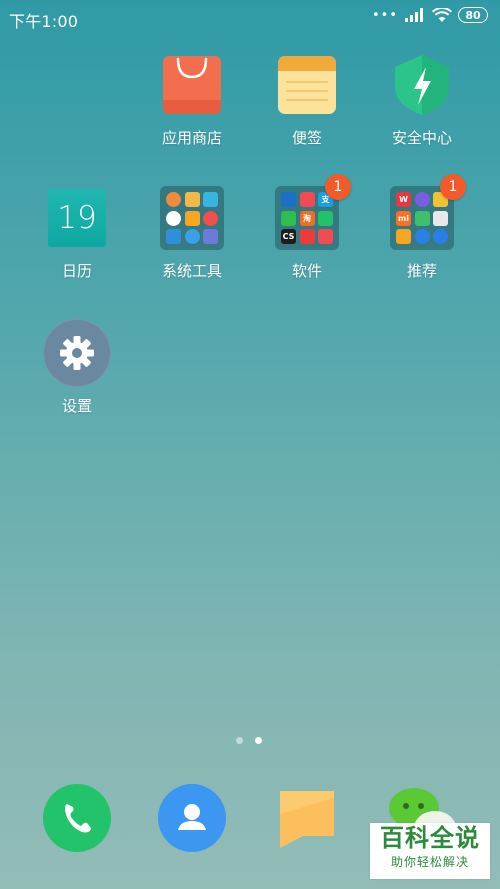 The image size is (500, 889). Describe the element at coordinates (440, 218) in the screenshot. I see `play-store-icon` at that location.